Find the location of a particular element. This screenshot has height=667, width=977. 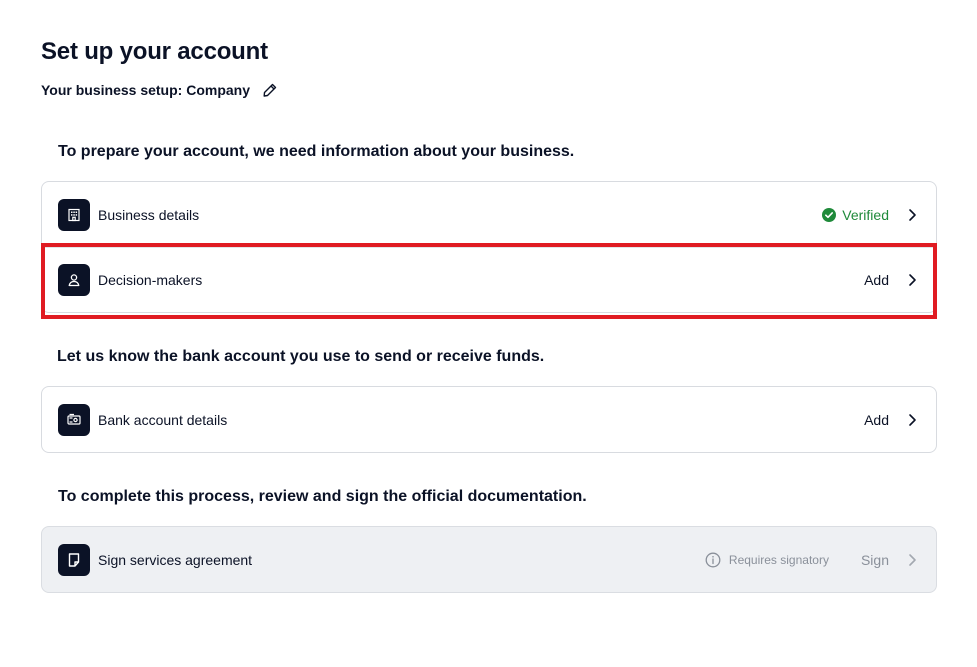

info-icon is located at coordinates (713, 559).